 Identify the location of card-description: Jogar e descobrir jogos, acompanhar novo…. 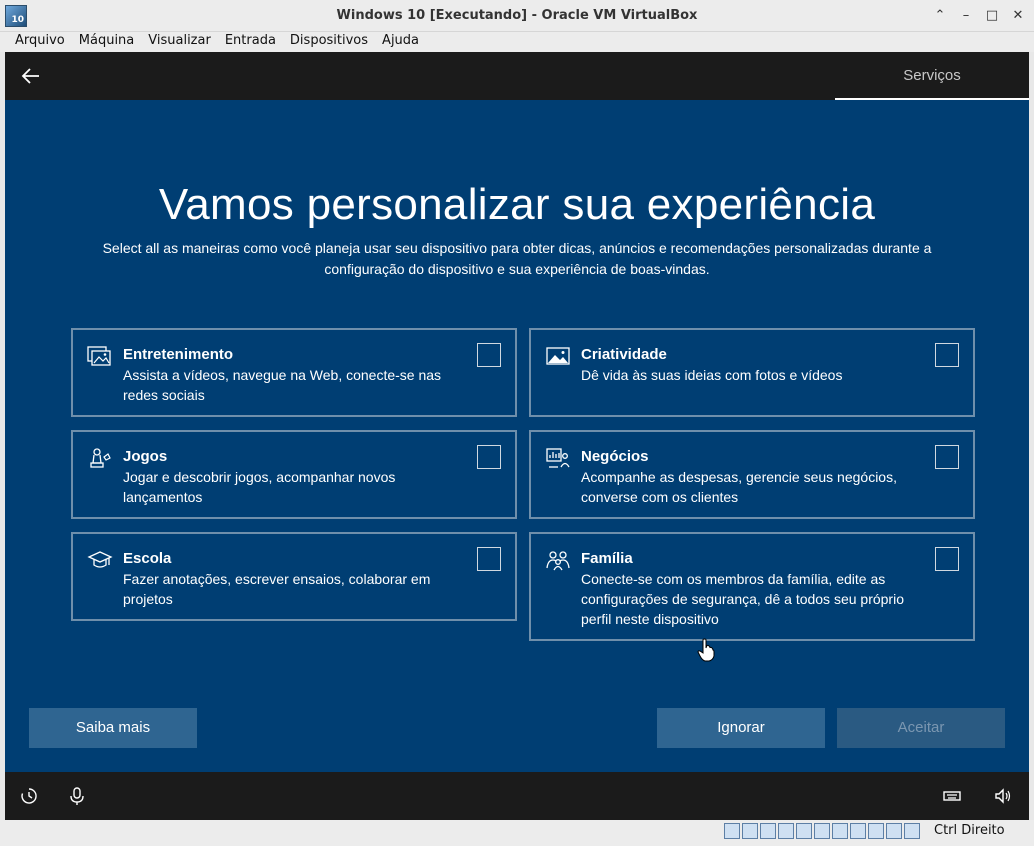
(259, 487).